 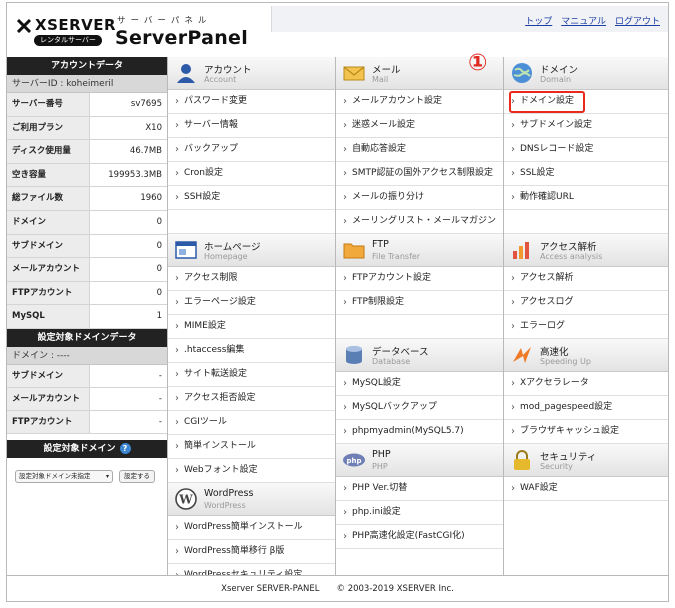 What do you see at coordinates (556, 79) in the screenshot?
I see `section-subtitle: Domain` at bounding box center [556, 79].